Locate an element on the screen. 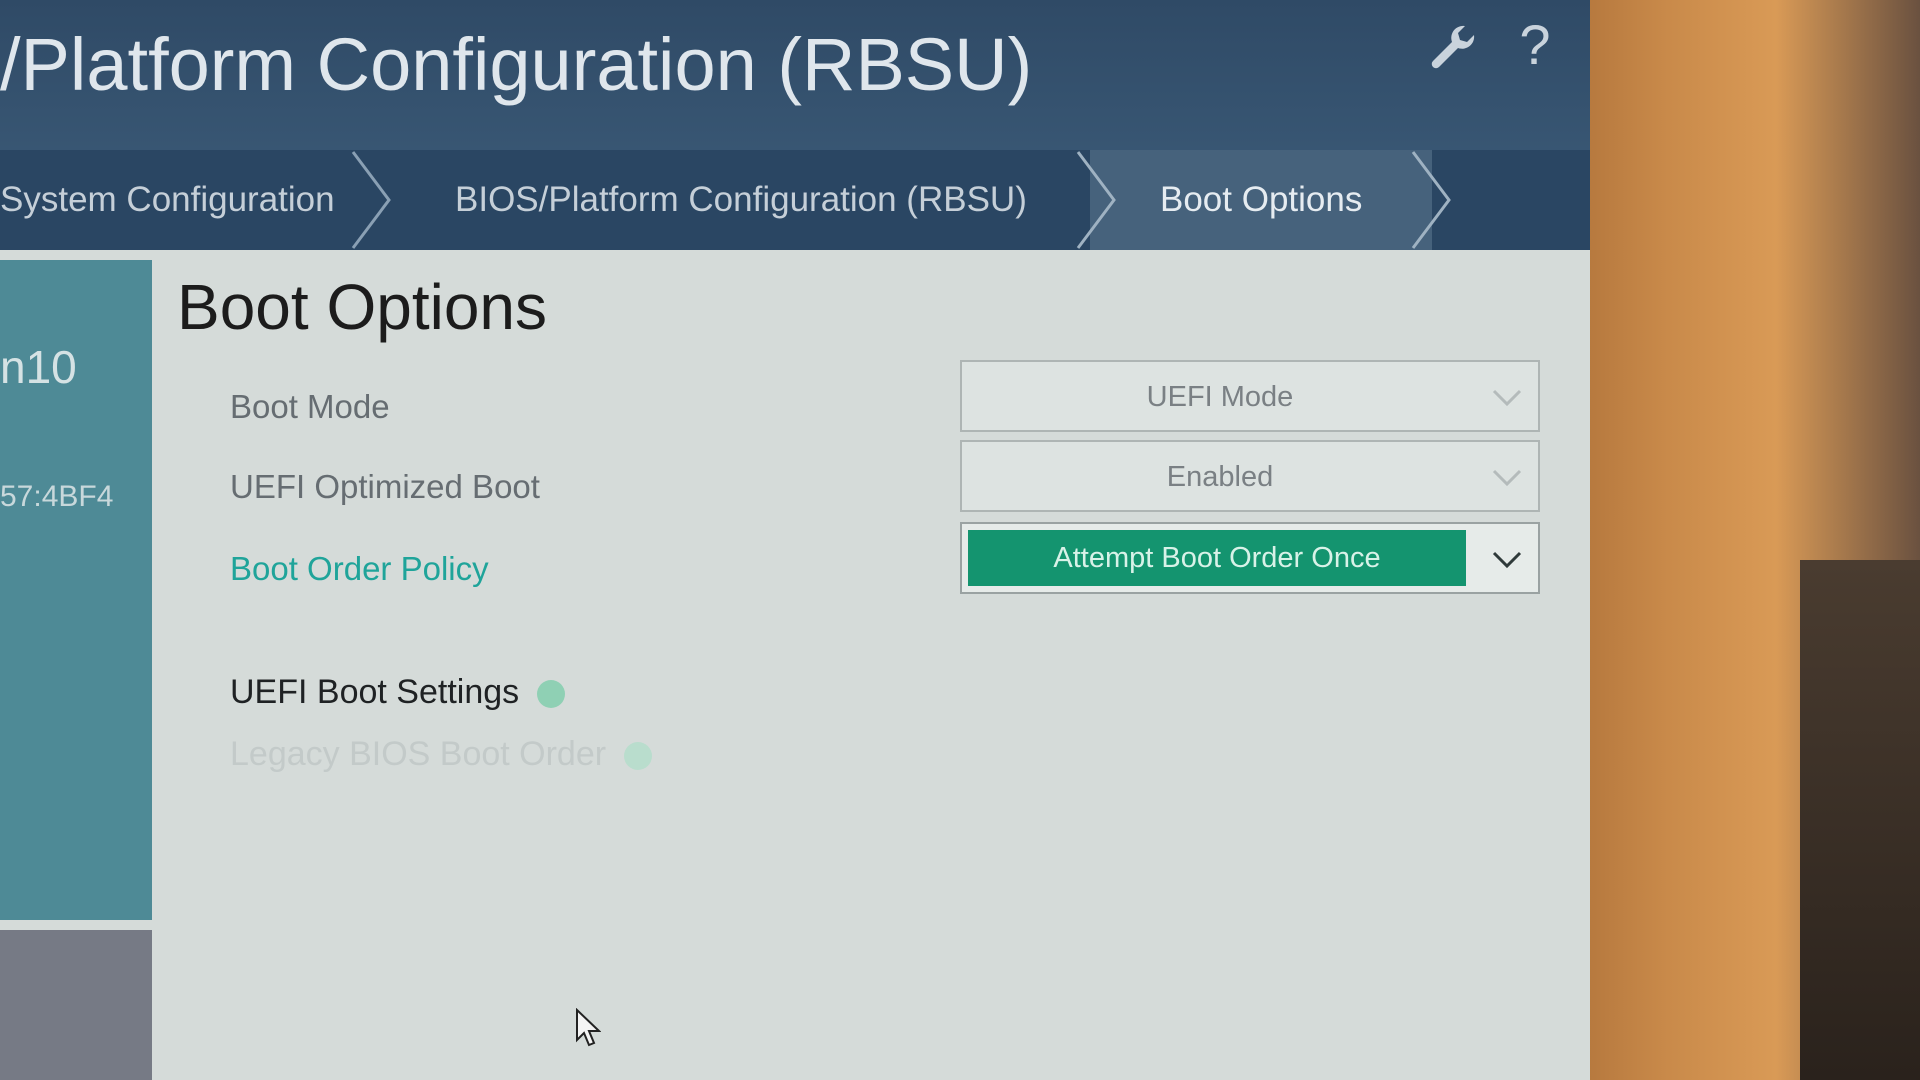 The image size is (1920, 1080). question-mark-icon: ? is located at coordinates (1535, 44).